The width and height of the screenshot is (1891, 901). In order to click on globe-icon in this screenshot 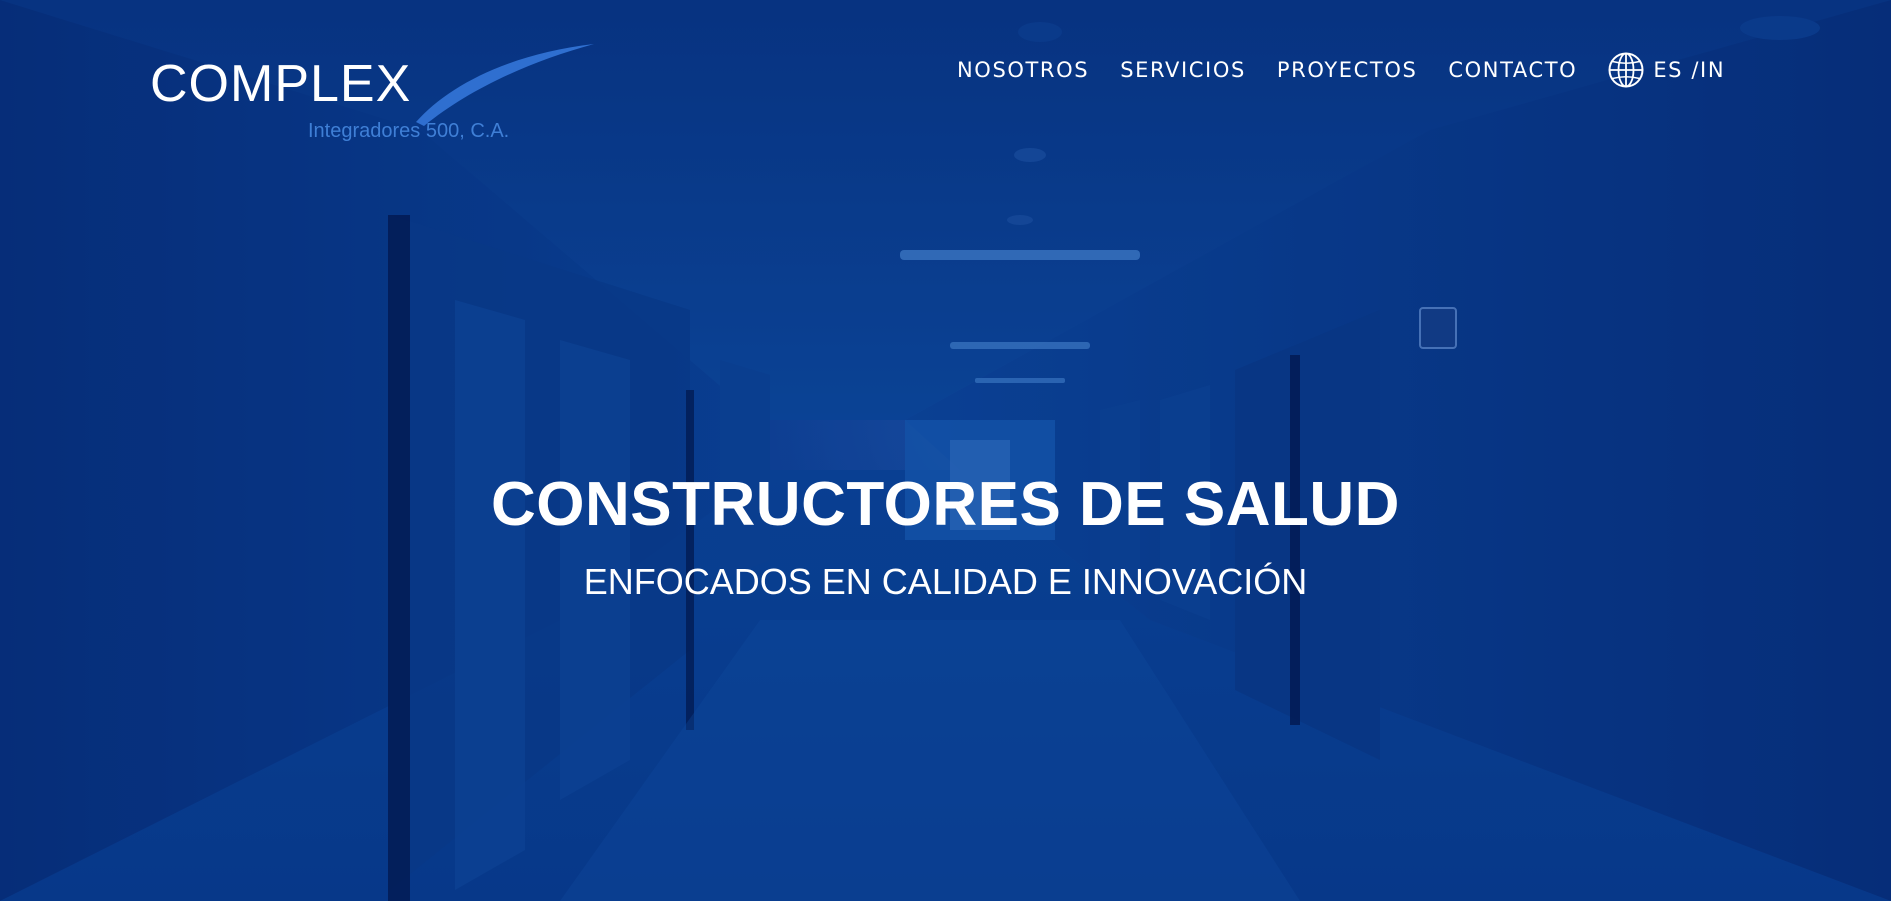, I will do `click(1626, 70)`.